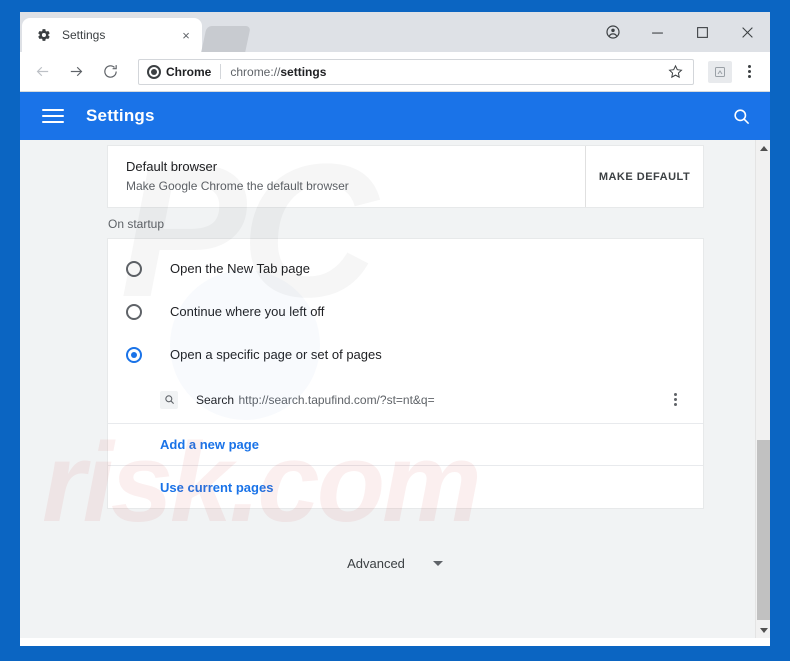 This screenshot has height=661, width=790. I want to click on close-window-button, so click(747, 32).